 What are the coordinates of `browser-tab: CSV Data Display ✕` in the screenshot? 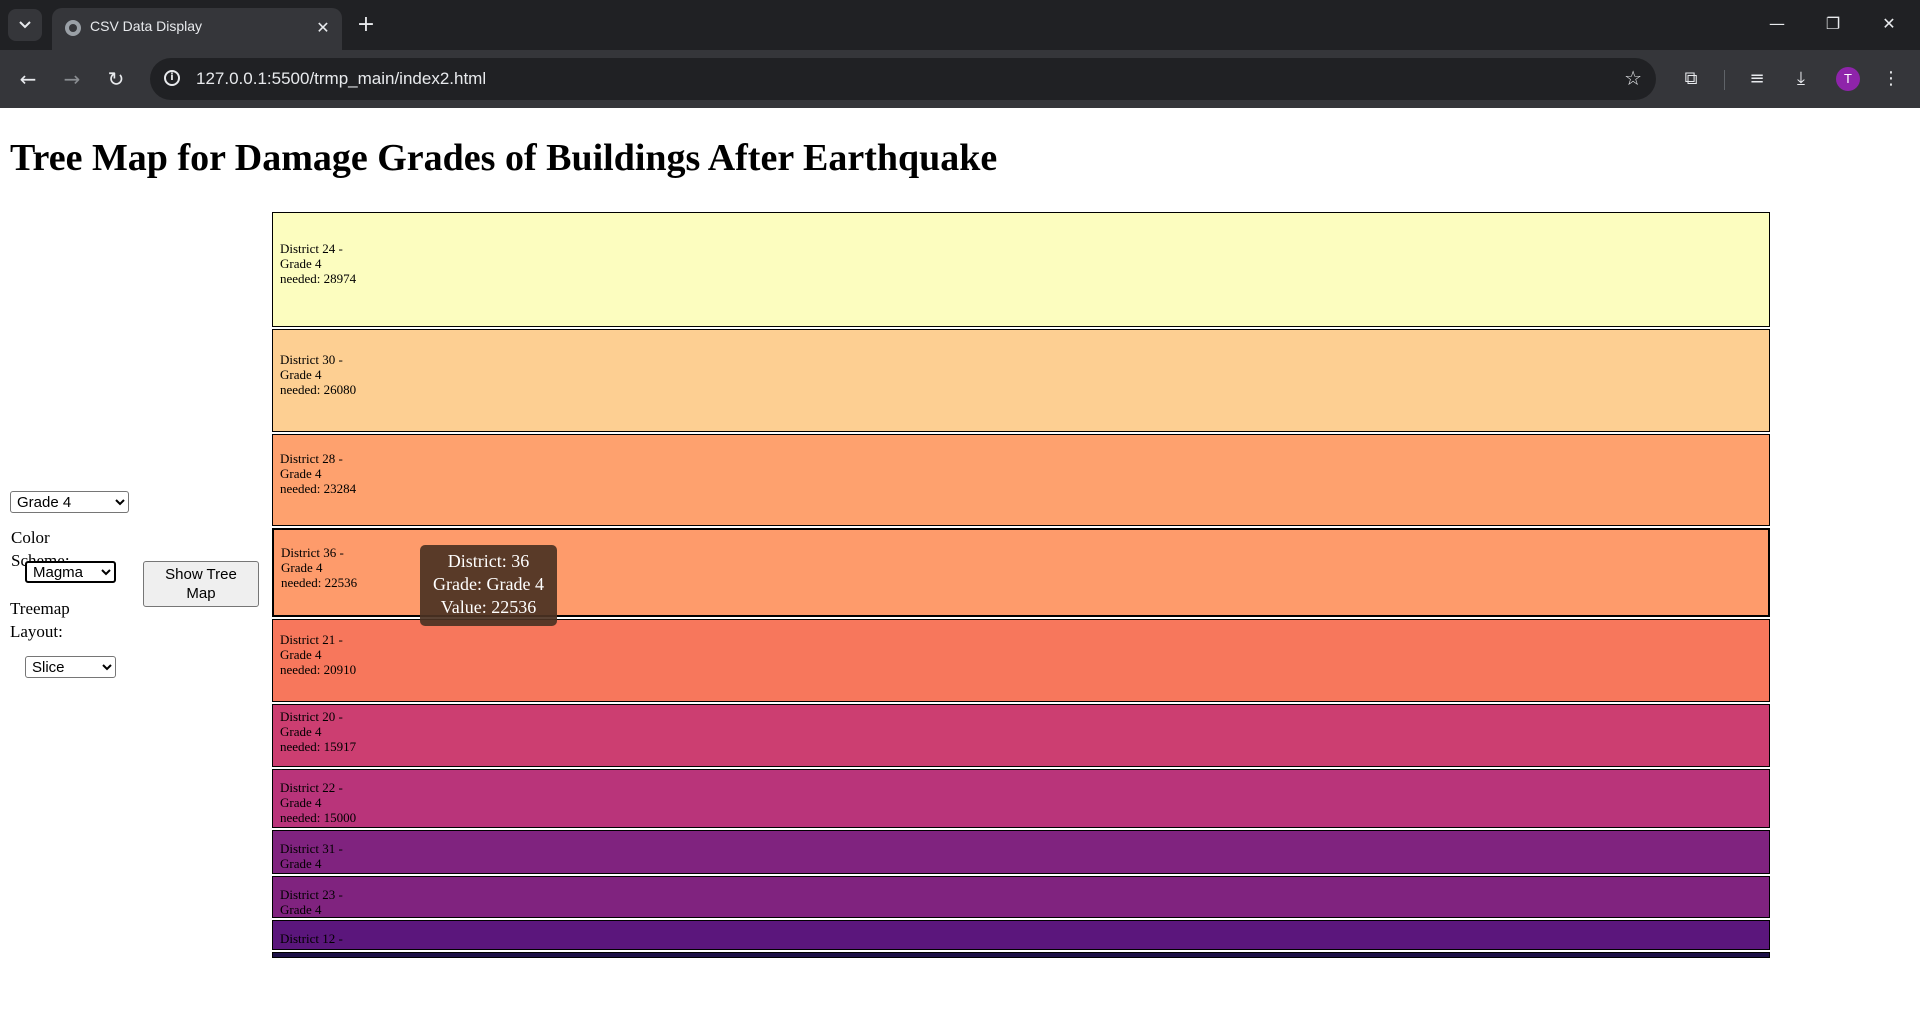 It's located at (197, 29).